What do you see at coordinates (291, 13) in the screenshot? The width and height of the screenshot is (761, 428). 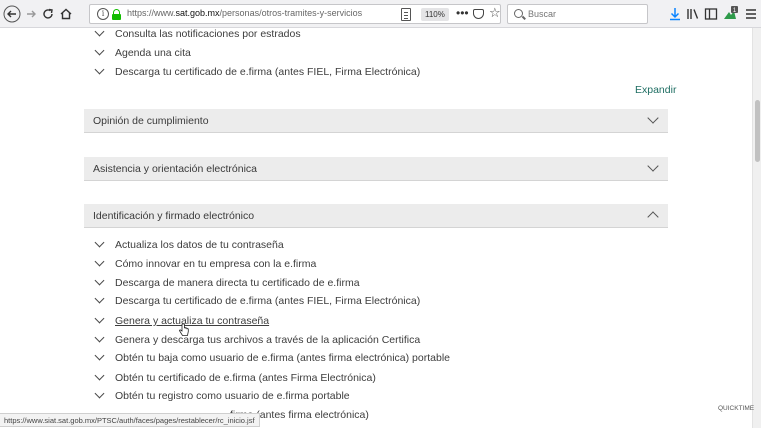 I see `url-path: /personas/otros-tramites-y-servicios` at bounding box center [291, 13].